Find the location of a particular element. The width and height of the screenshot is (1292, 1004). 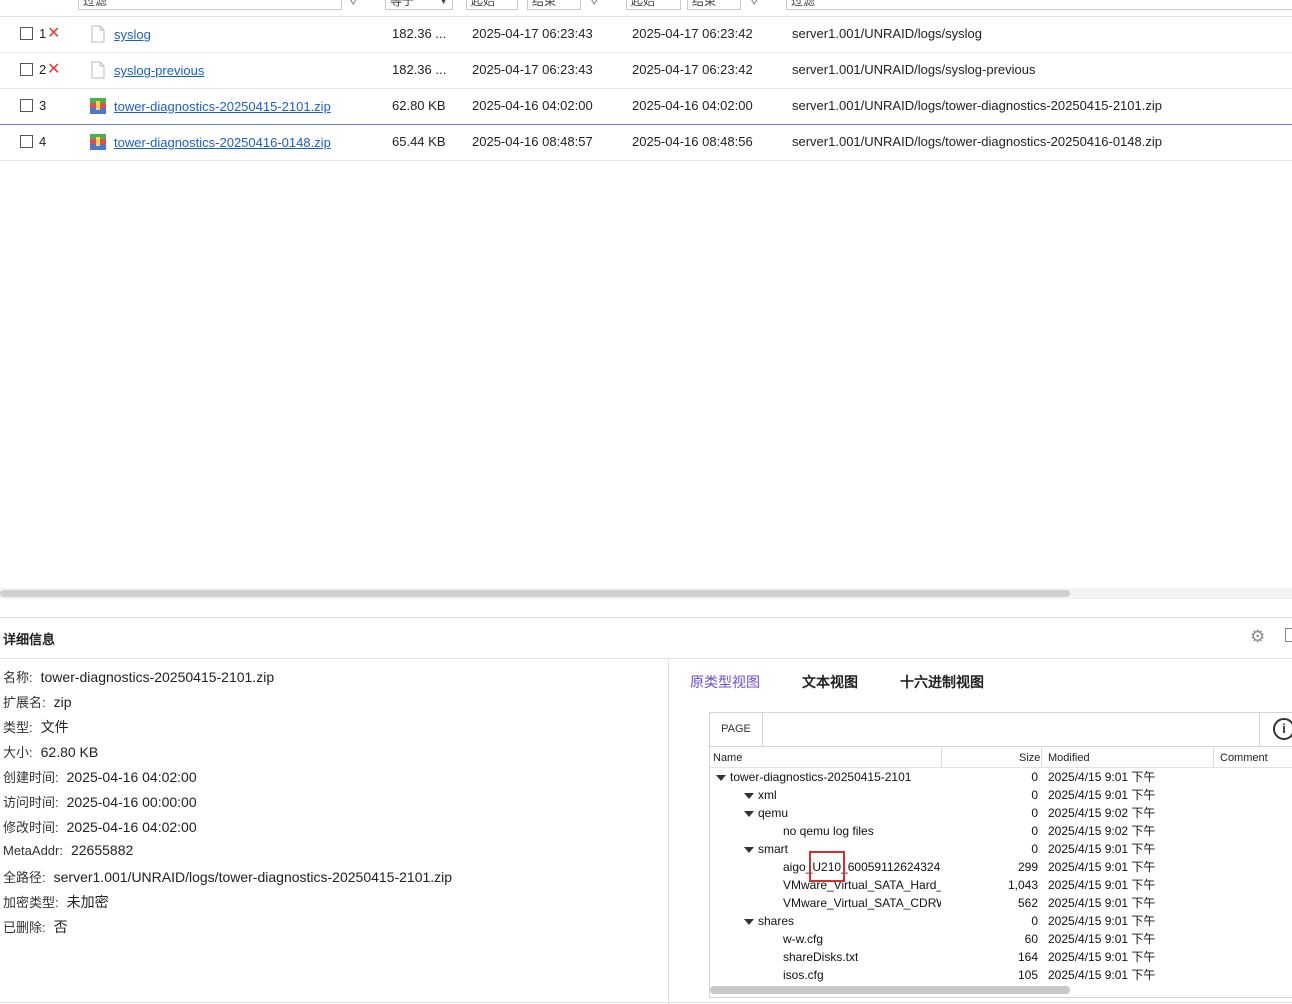

modified-time: 2025-04-16 08:48:57 is located at coordinates (532, 141).